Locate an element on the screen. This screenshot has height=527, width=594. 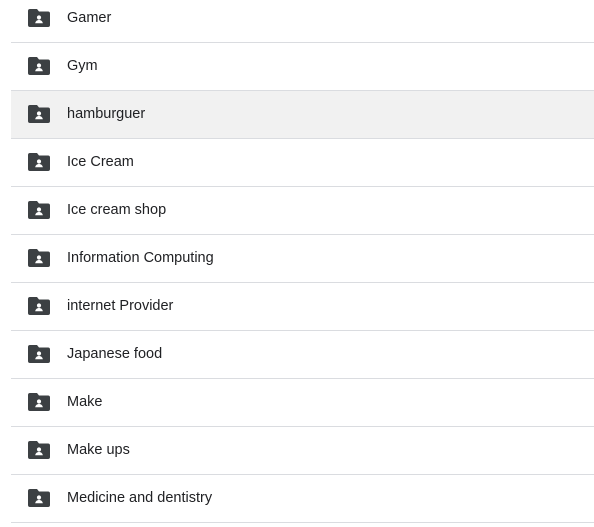
folder-row-japanese-food: Japanese food is located at coordinates (302, 355).